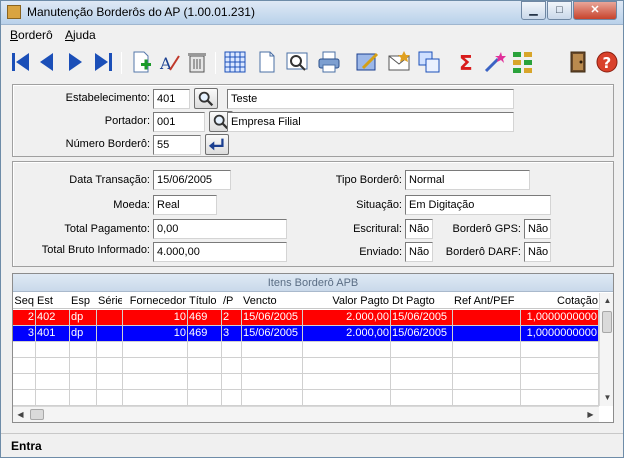  I want to click on column-header-titulo: Título, so click(204, 301).